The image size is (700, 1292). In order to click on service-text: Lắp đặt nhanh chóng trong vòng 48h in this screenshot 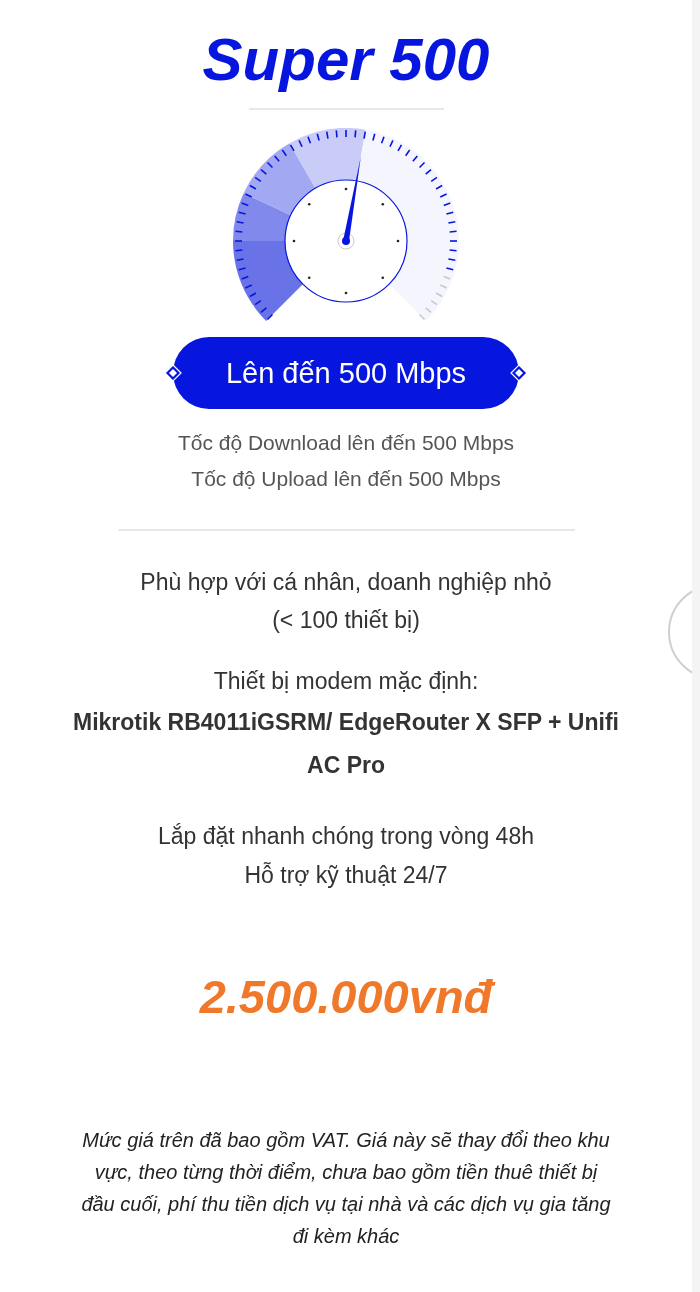, I will do `click(346, 836)`.